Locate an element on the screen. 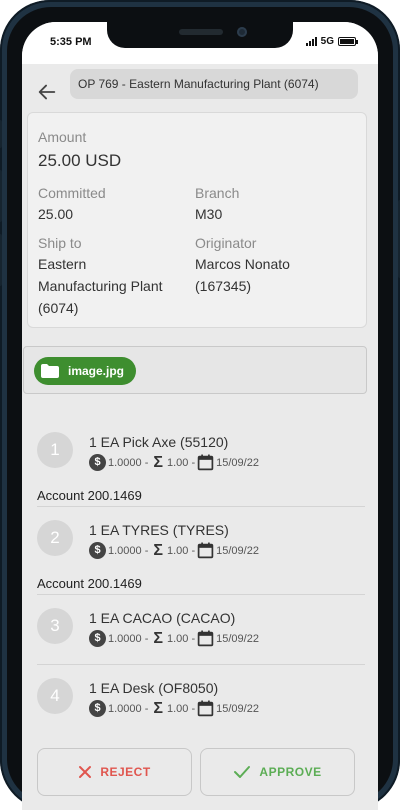 This screenshot has height=810, width=400. ship-to-value: Eastern Manufacturing Plant (6074) is located at coordinates (100, 286).